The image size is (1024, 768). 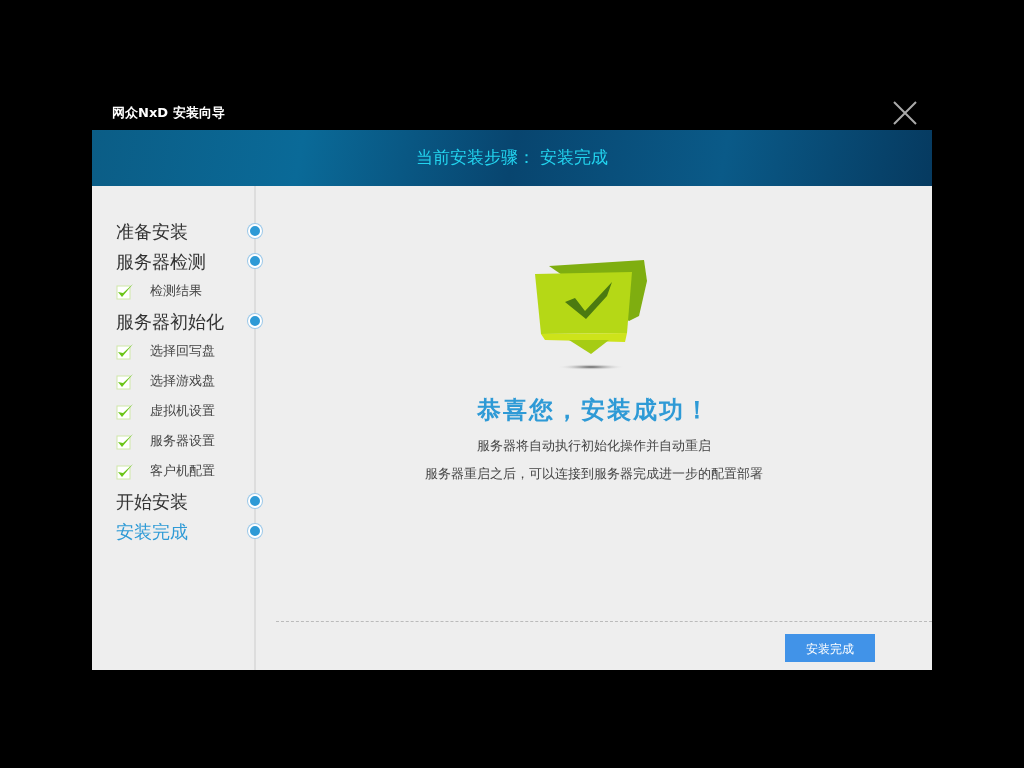 I want to click on substep-label: 虚拟机设置, so click(x=182, y=411).